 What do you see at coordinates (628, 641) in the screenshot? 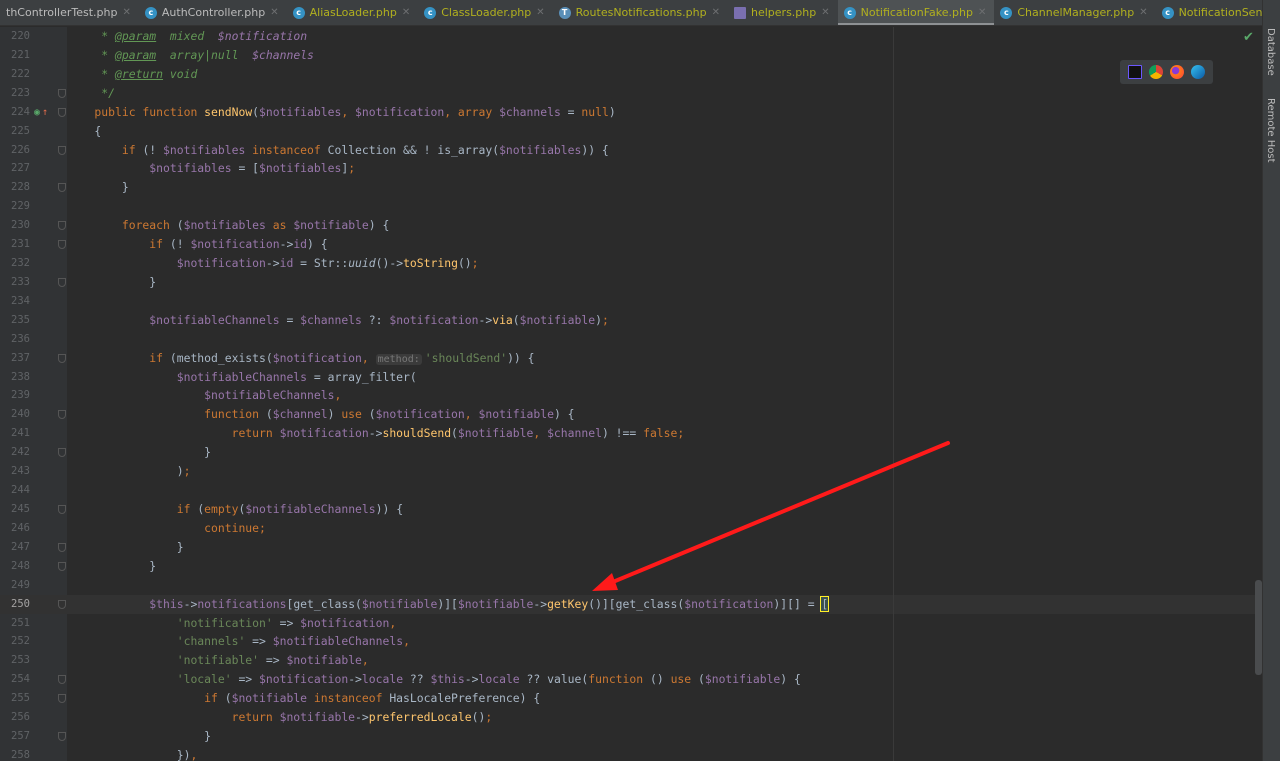
I see `code-line: 252 'channels' => $notifiableChannels,` at bounding box center [628, 641].